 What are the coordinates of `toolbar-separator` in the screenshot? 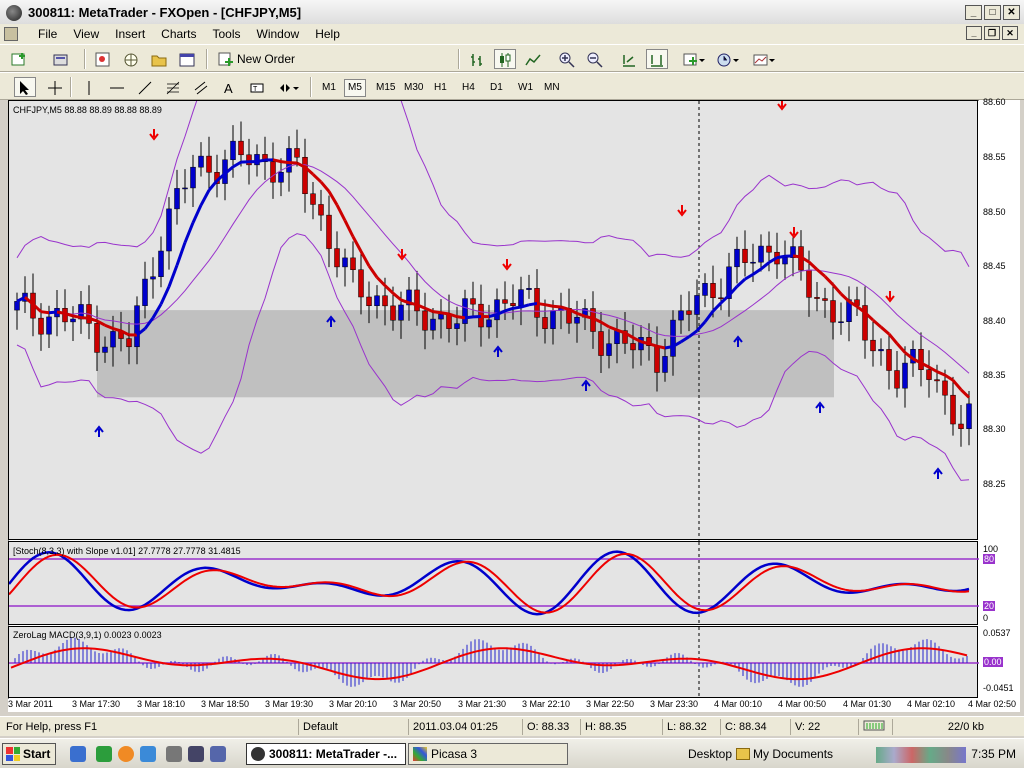 It's located at (459, 59).